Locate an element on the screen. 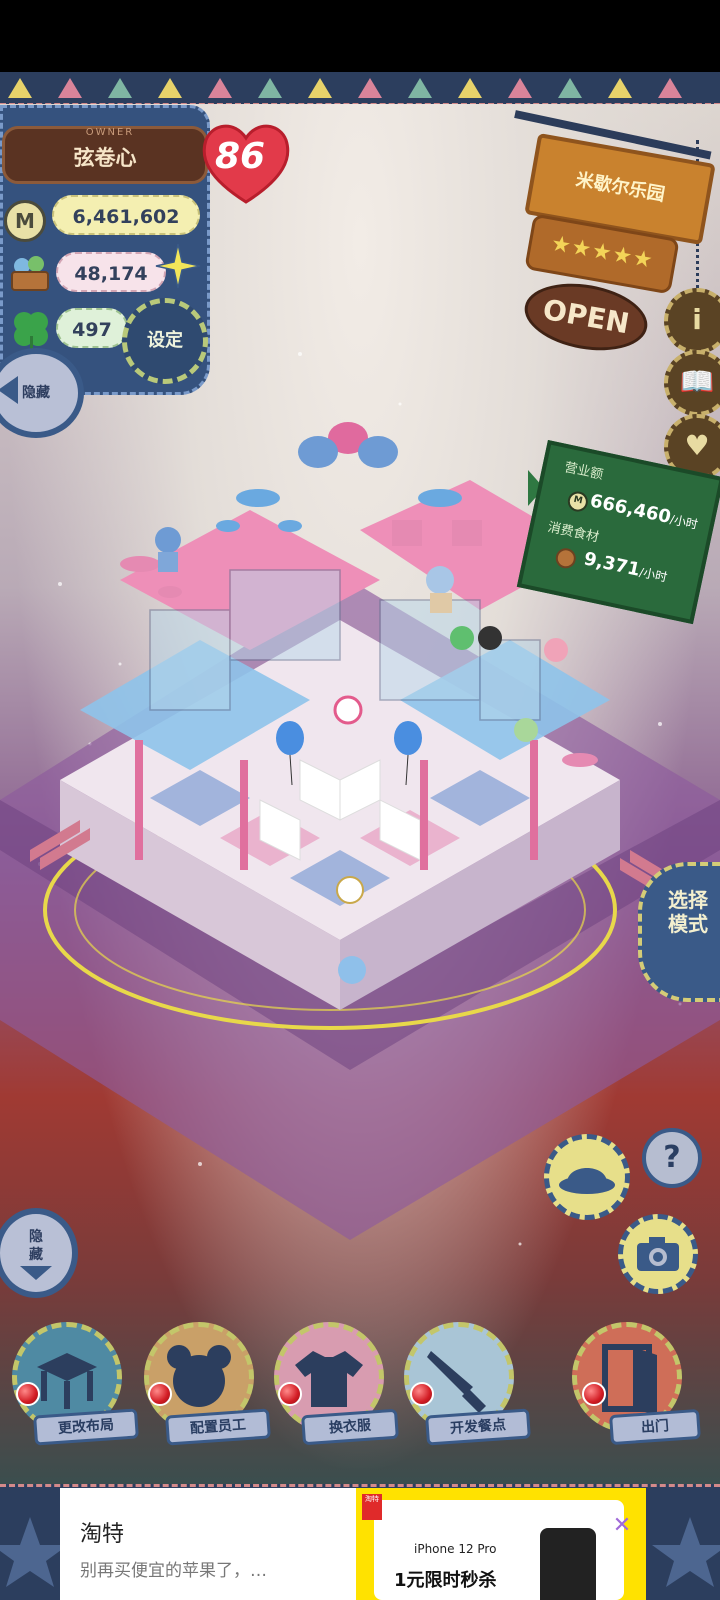  ad-card: iPhone 12 Pro 1元限时秒杀 is located at coordinates (499, 1550).